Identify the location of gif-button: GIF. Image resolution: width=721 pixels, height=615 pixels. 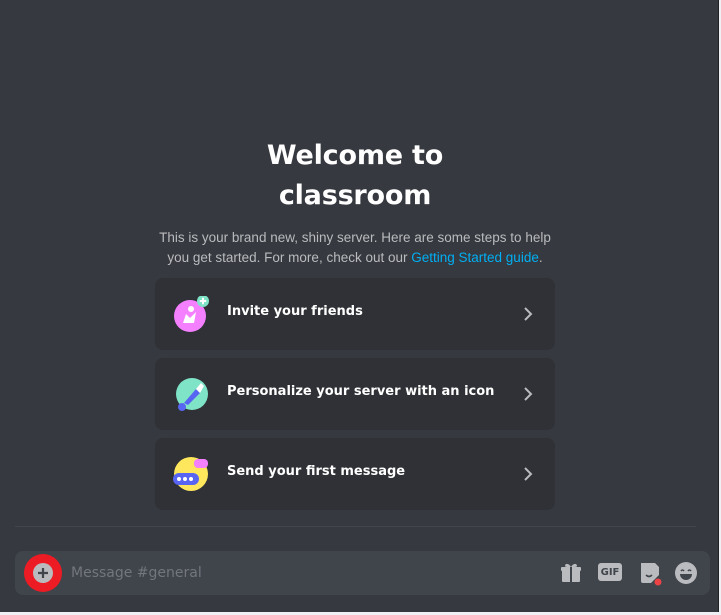
(611, 573).